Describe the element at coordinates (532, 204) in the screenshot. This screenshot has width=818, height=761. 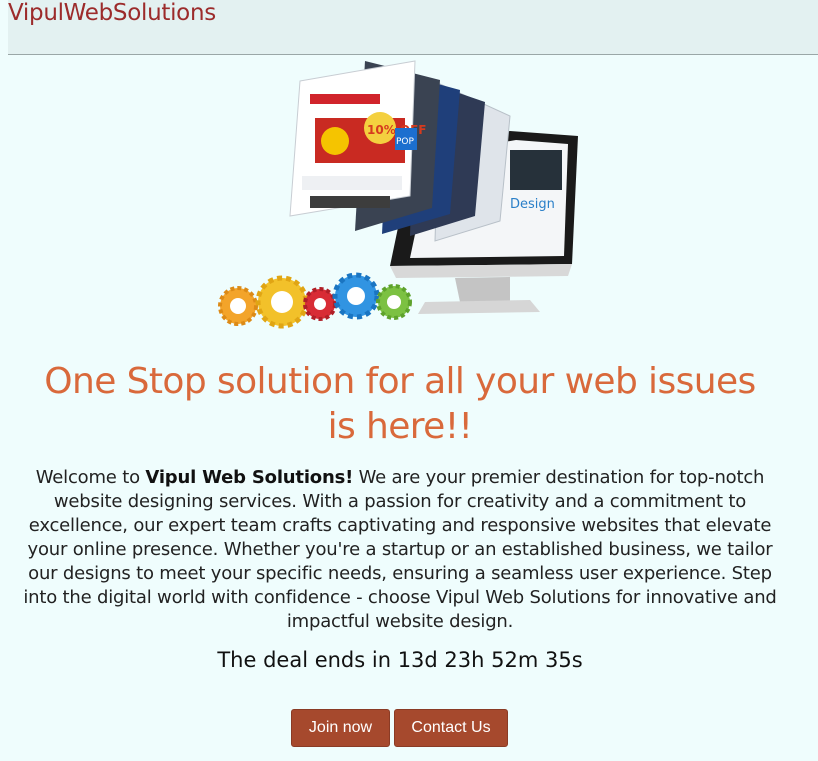
I see `design-screen-label: Design` at that location.